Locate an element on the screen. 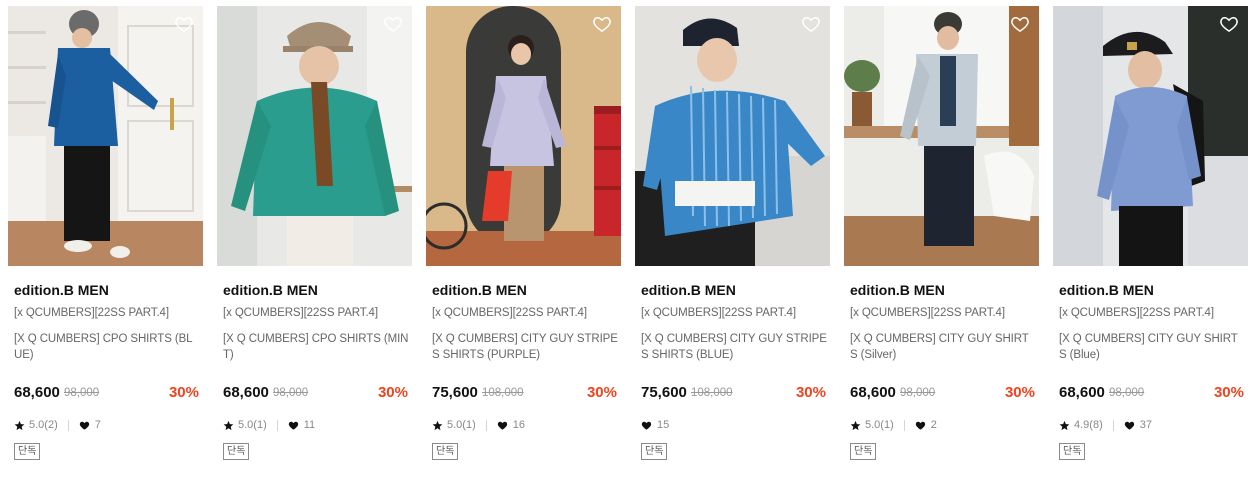 Image resolution: width=1252 pixels, height=481 pixels. likes-count: 37 is located at coordinates (1145, 425).